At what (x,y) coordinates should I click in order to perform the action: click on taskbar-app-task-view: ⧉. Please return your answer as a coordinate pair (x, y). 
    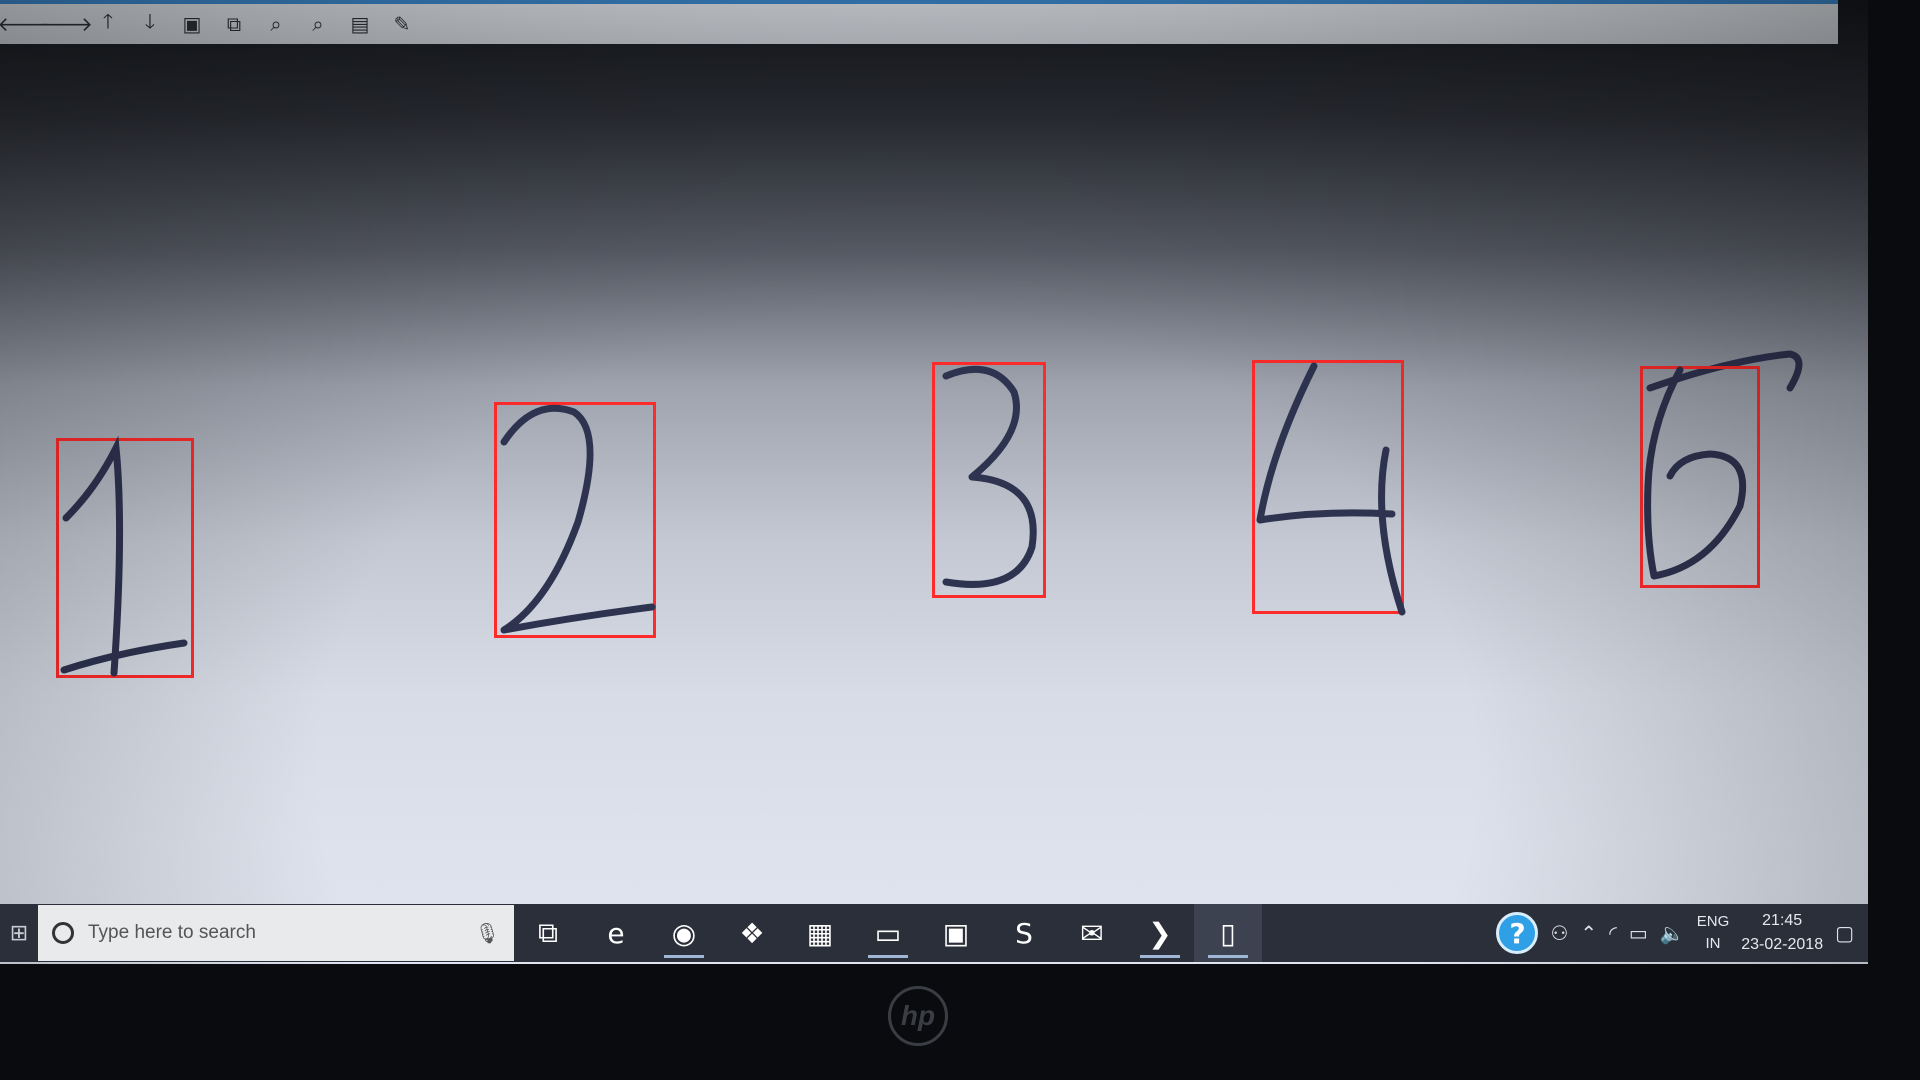
    Looking at the image, I should click on (548, 933).